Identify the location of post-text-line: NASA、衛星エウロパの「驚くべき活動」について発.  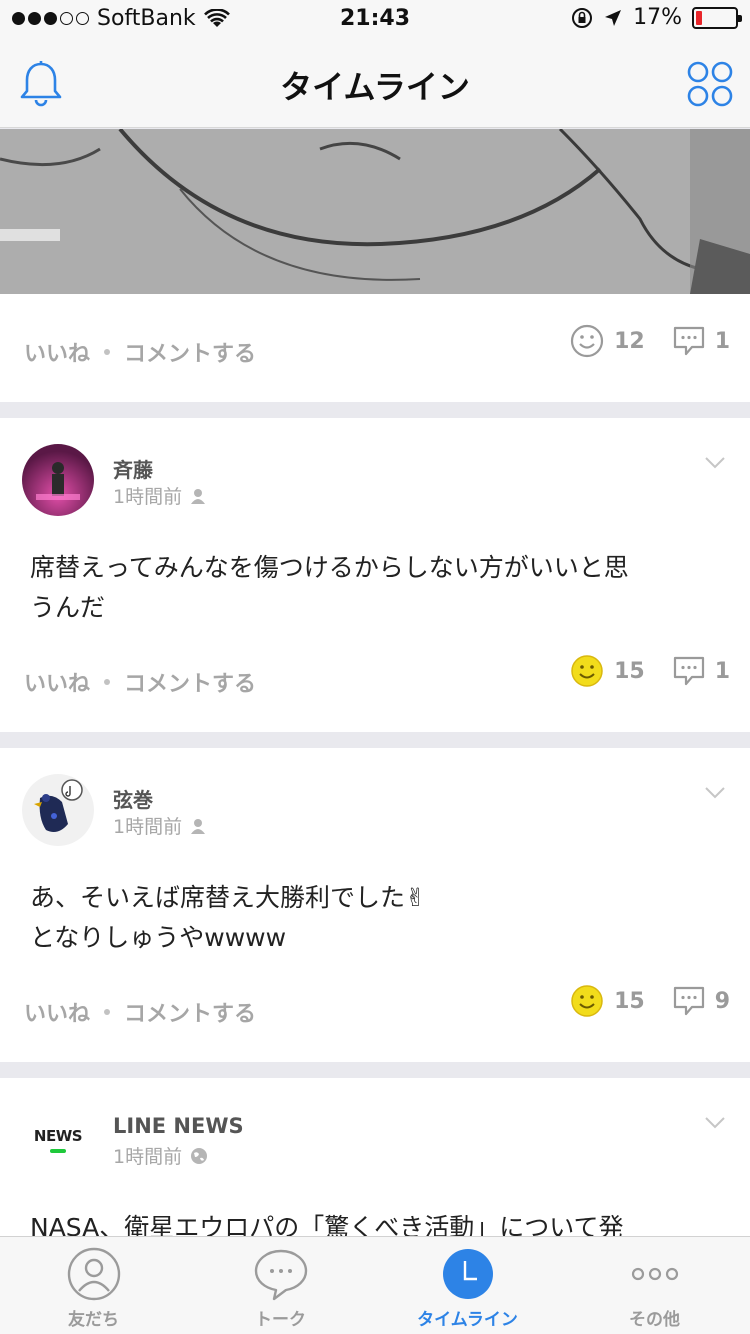
(327, 1224).